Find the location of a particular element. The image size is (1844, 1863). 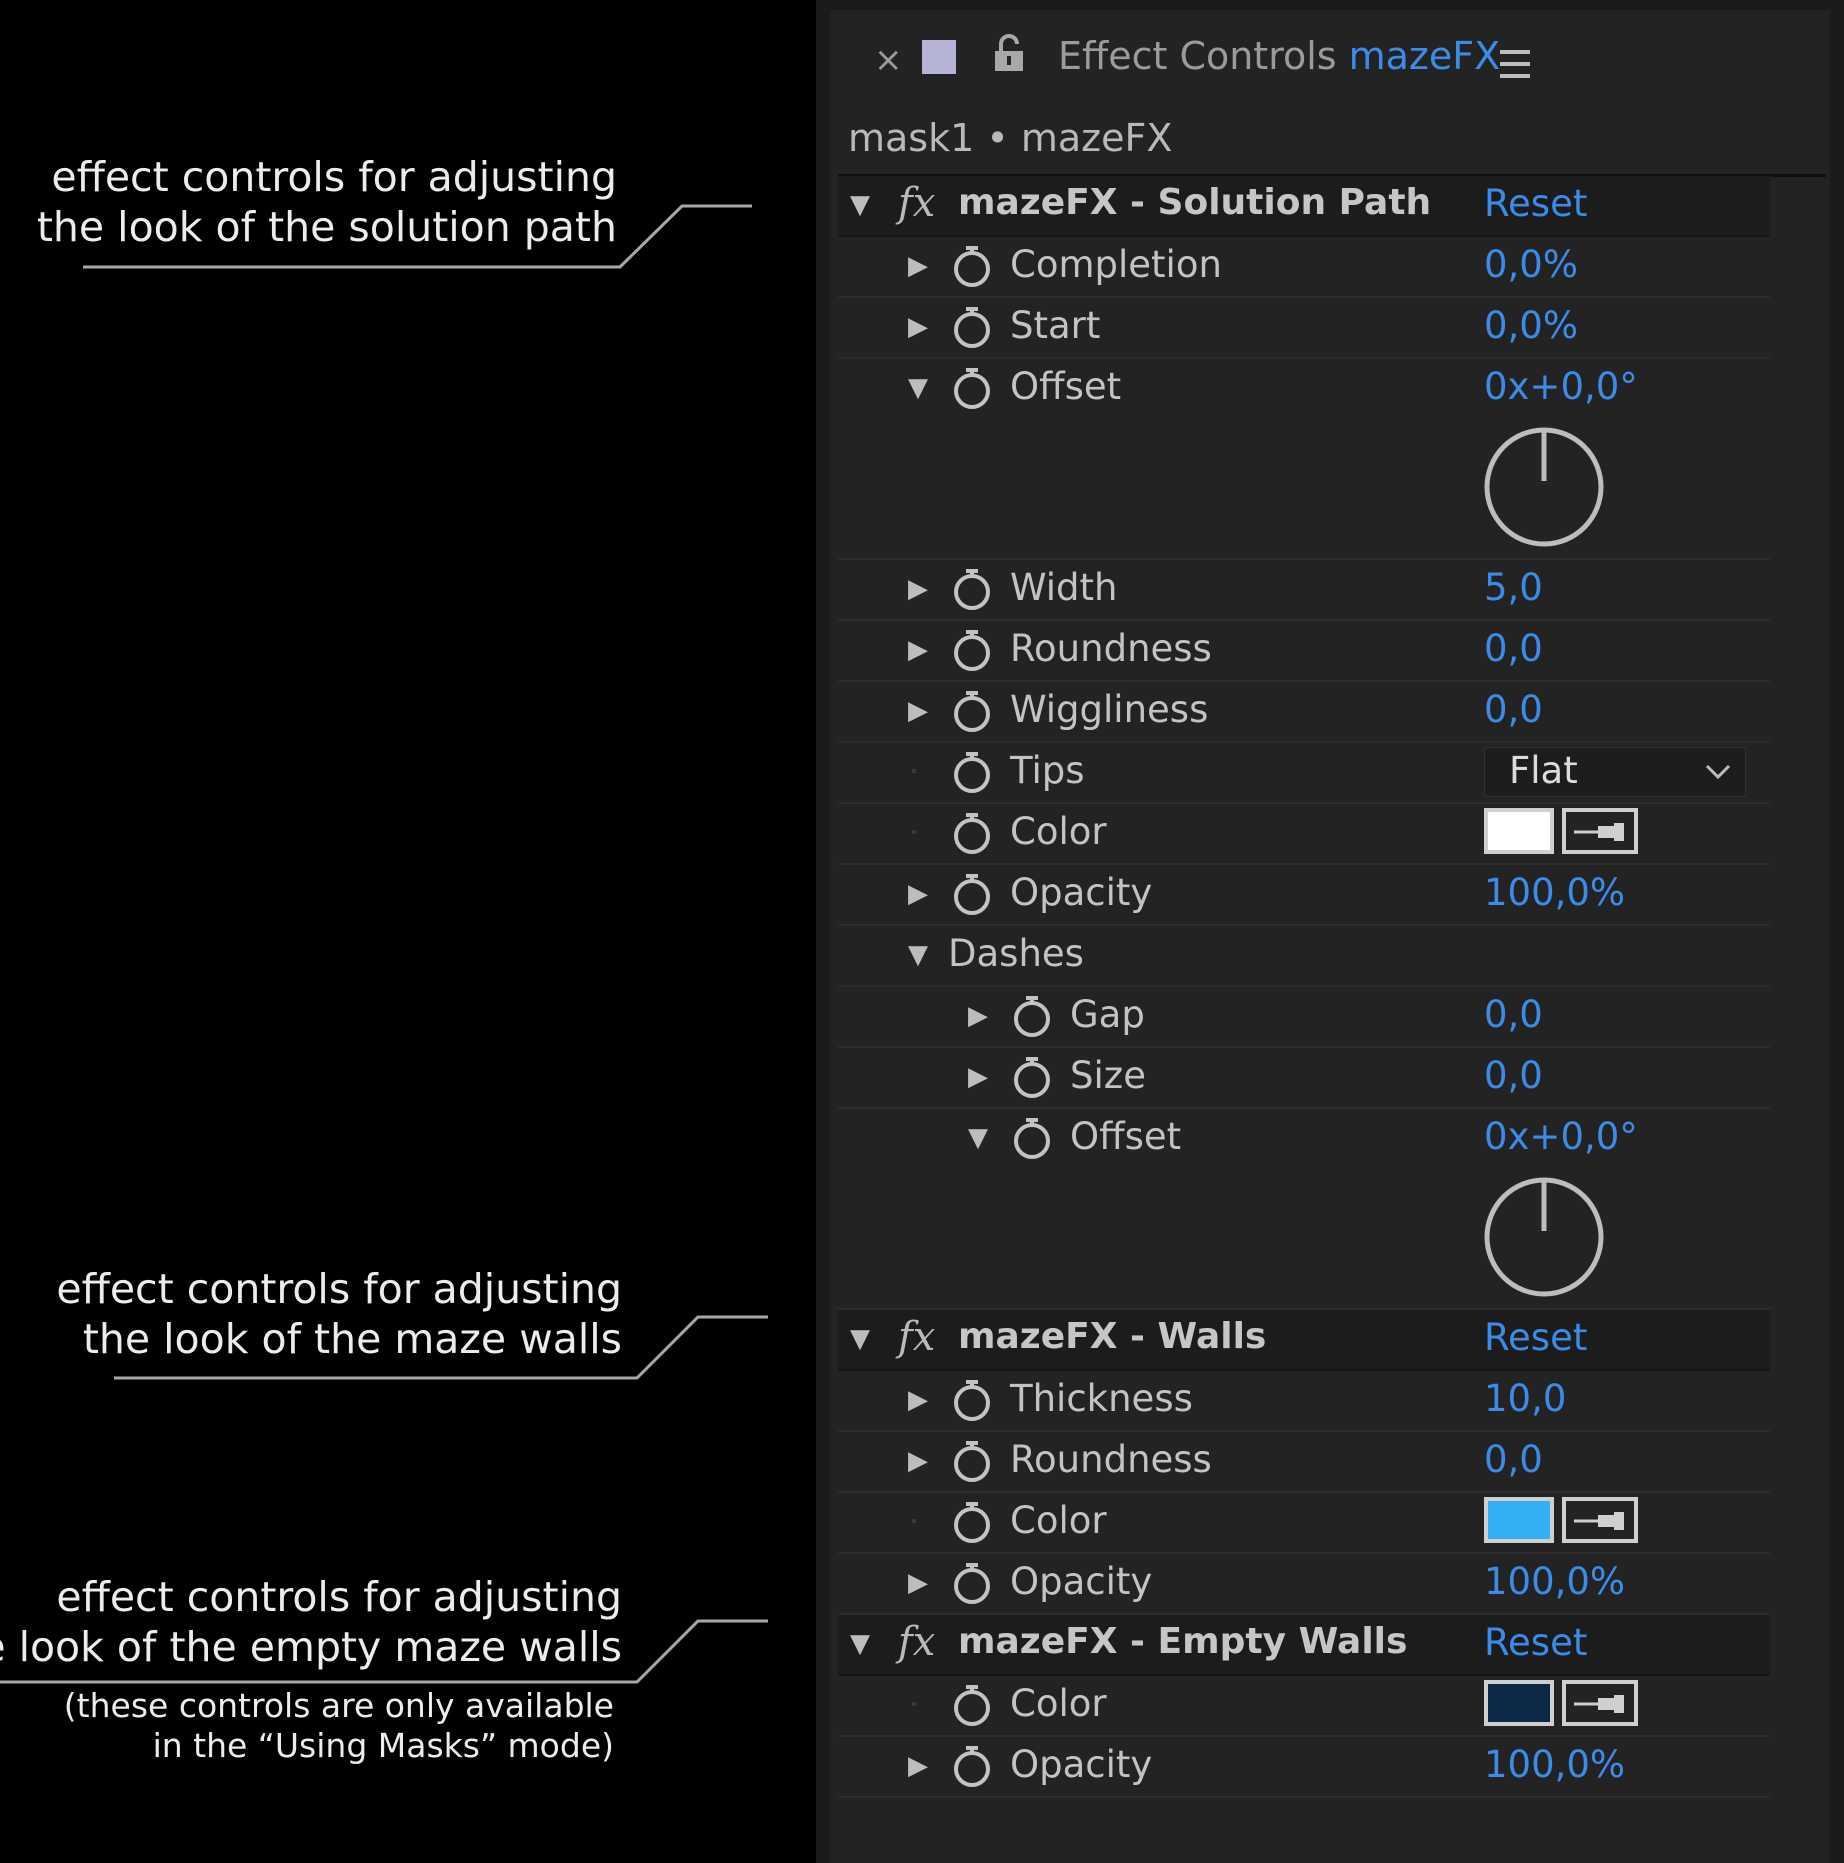

effect-header-solution-path: ▼ fx mazeFX - Solution Path Reset is located at coordinates (1304, 206).